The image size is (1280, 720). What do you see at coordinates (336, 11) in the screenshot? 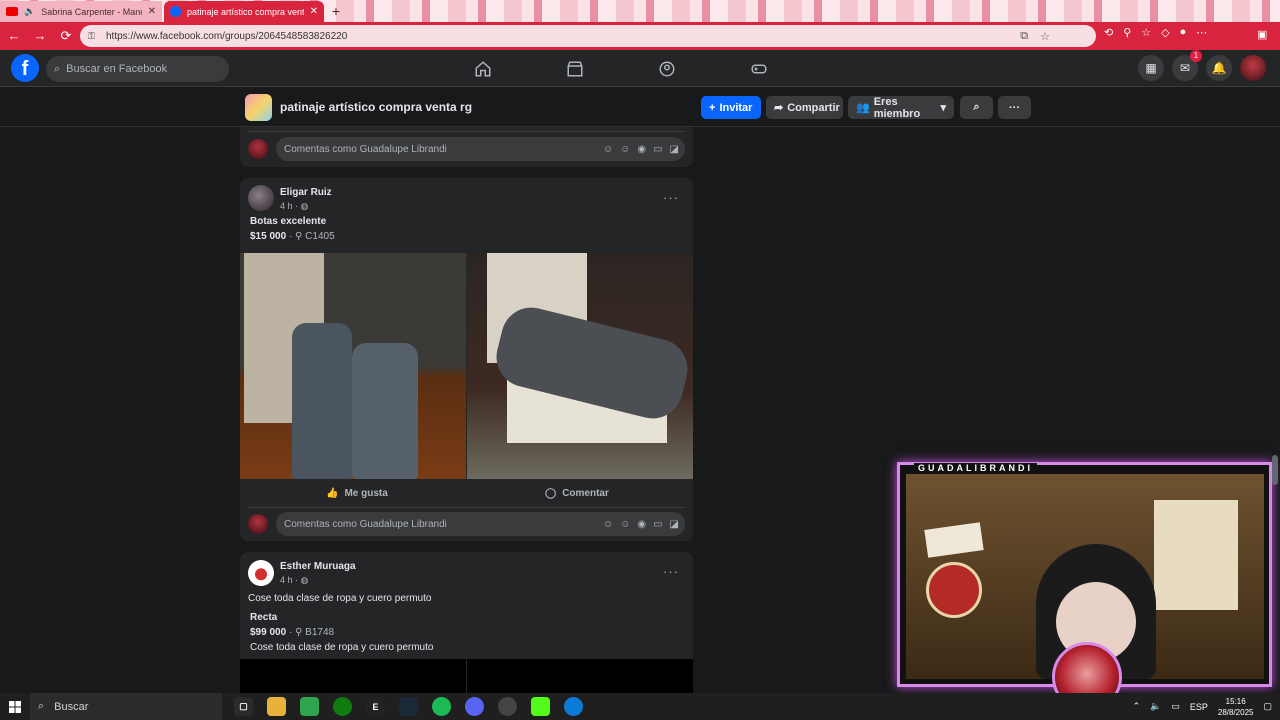
I see `new-tab-button: +` at bounding box center [336, 11].